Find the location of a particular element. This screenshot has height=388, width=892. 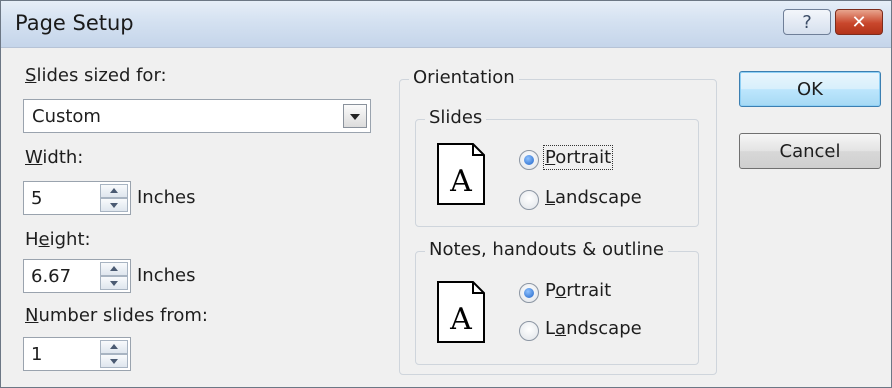

number-spin-up-icon is located at coordinates (114, 347).